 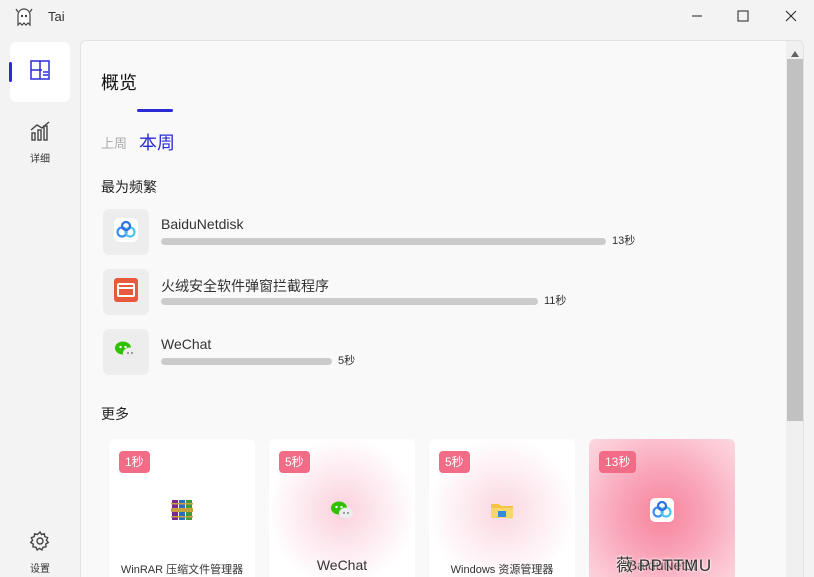 I want to click on watermark: 薇 PPTTMU, so click(x=664, y=565).